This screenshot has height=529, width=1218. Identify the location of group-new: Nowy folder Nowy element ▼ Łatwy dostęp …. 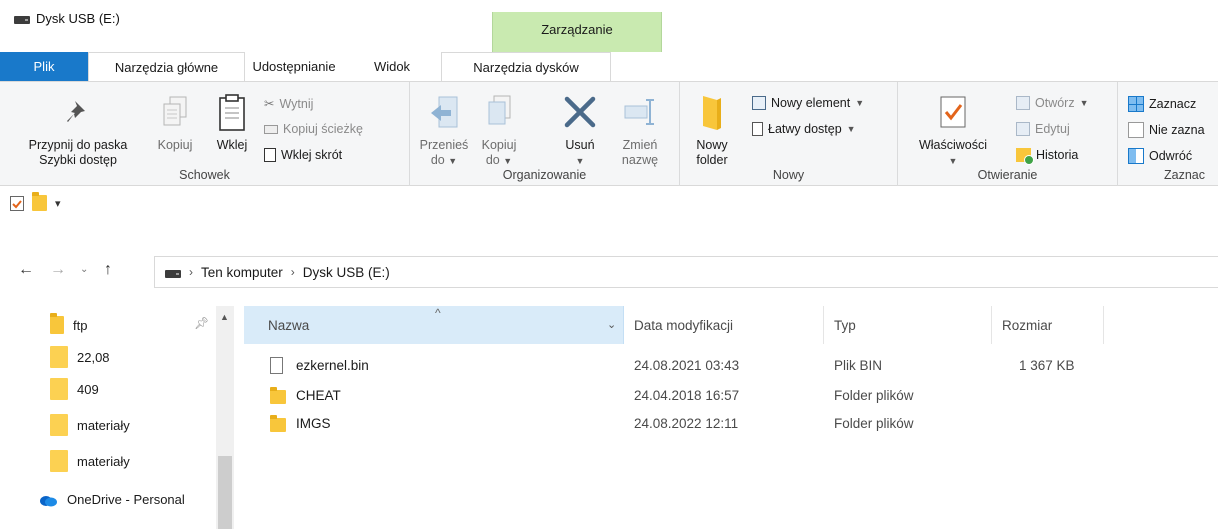
(789, 134).